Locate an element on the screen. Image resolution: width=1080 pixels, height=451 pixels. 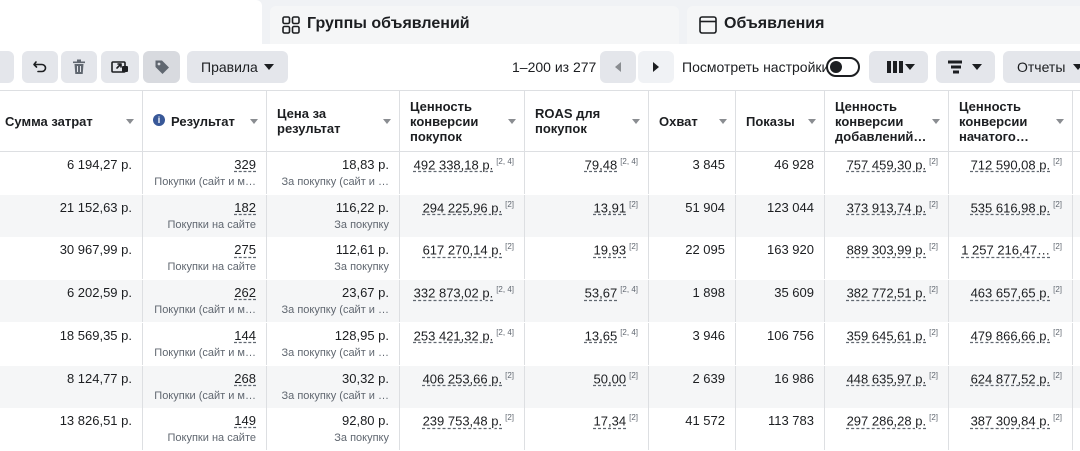
cell-value: 329 is located at coordinates (245, 164).